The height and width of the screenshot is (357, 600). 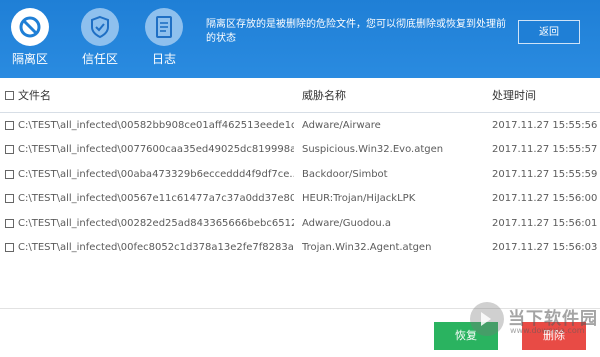 What do you see at coordinates (347, 223) in the screenshot?
I see `threat-name: Adware/Guodou.a` at bounding box center [347, 223].